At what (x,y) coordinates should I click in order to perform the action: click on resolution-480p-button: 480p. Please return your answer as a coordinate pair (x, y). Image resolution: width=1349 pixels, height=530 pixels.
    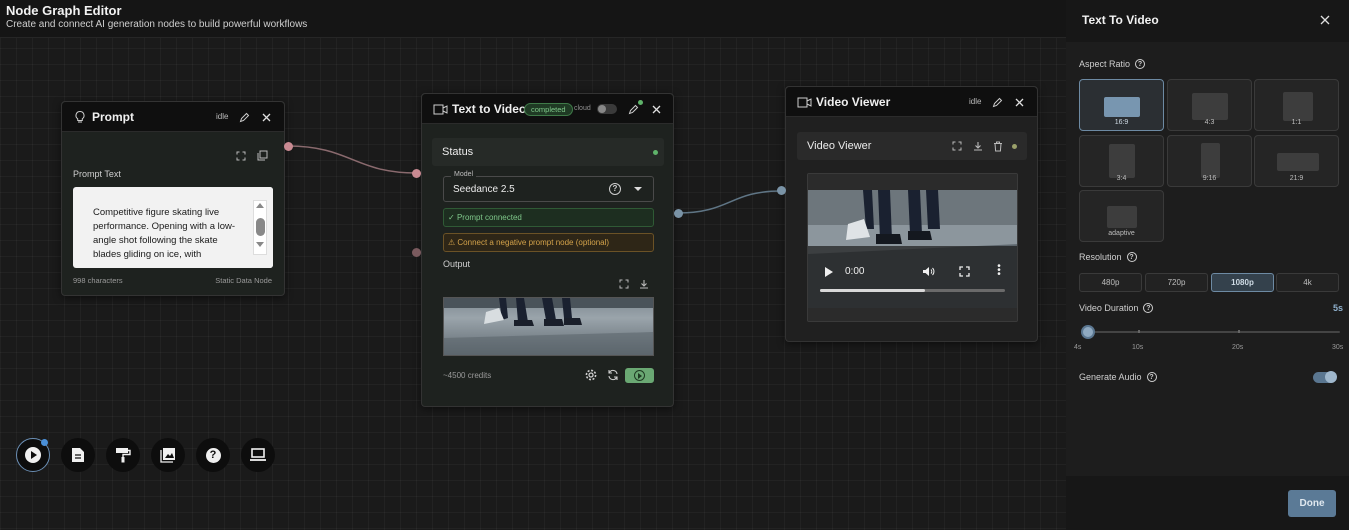
    Looking at the image, I should click on (1110, 282).